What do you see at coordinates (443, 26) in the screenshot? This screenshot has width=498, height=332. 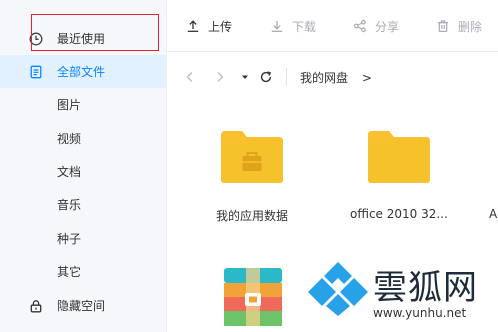 I see `trash-icon` at bounding box center [443, 26].